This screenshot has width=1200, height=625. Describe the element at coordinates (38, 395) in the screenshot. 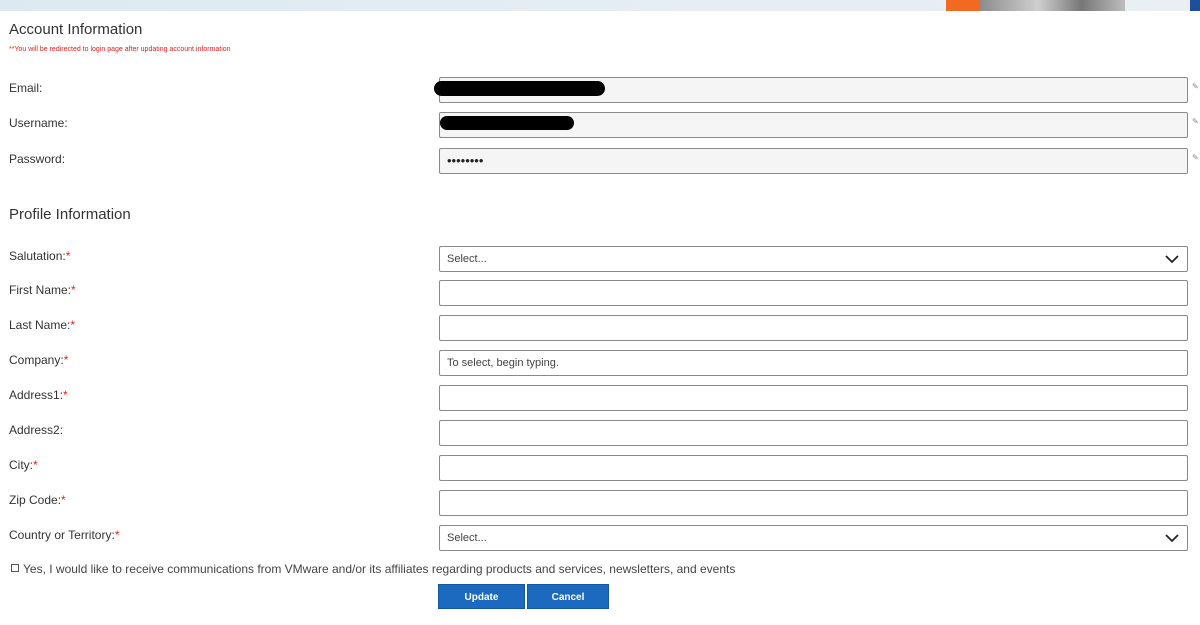

I see `address1-label: Address1:*` at that location.